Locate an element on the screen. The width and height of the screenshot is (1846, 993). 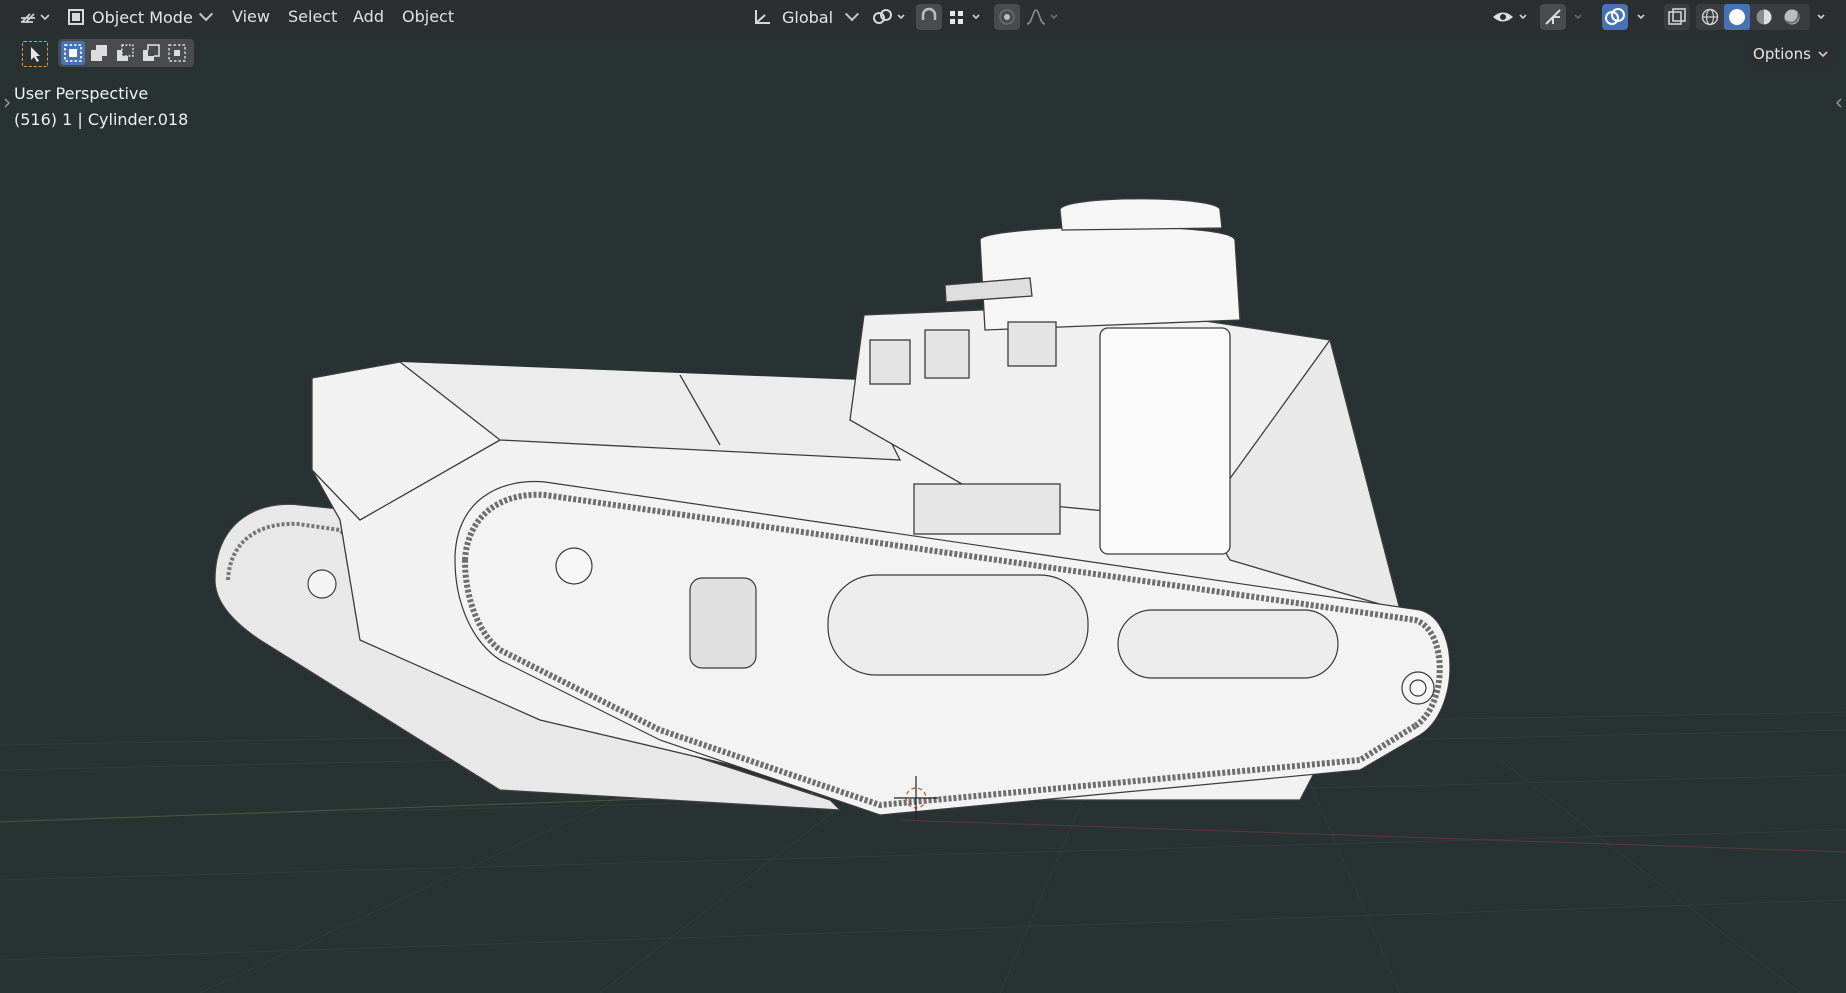
editor-type-icon is located at coordinates (35, 18).